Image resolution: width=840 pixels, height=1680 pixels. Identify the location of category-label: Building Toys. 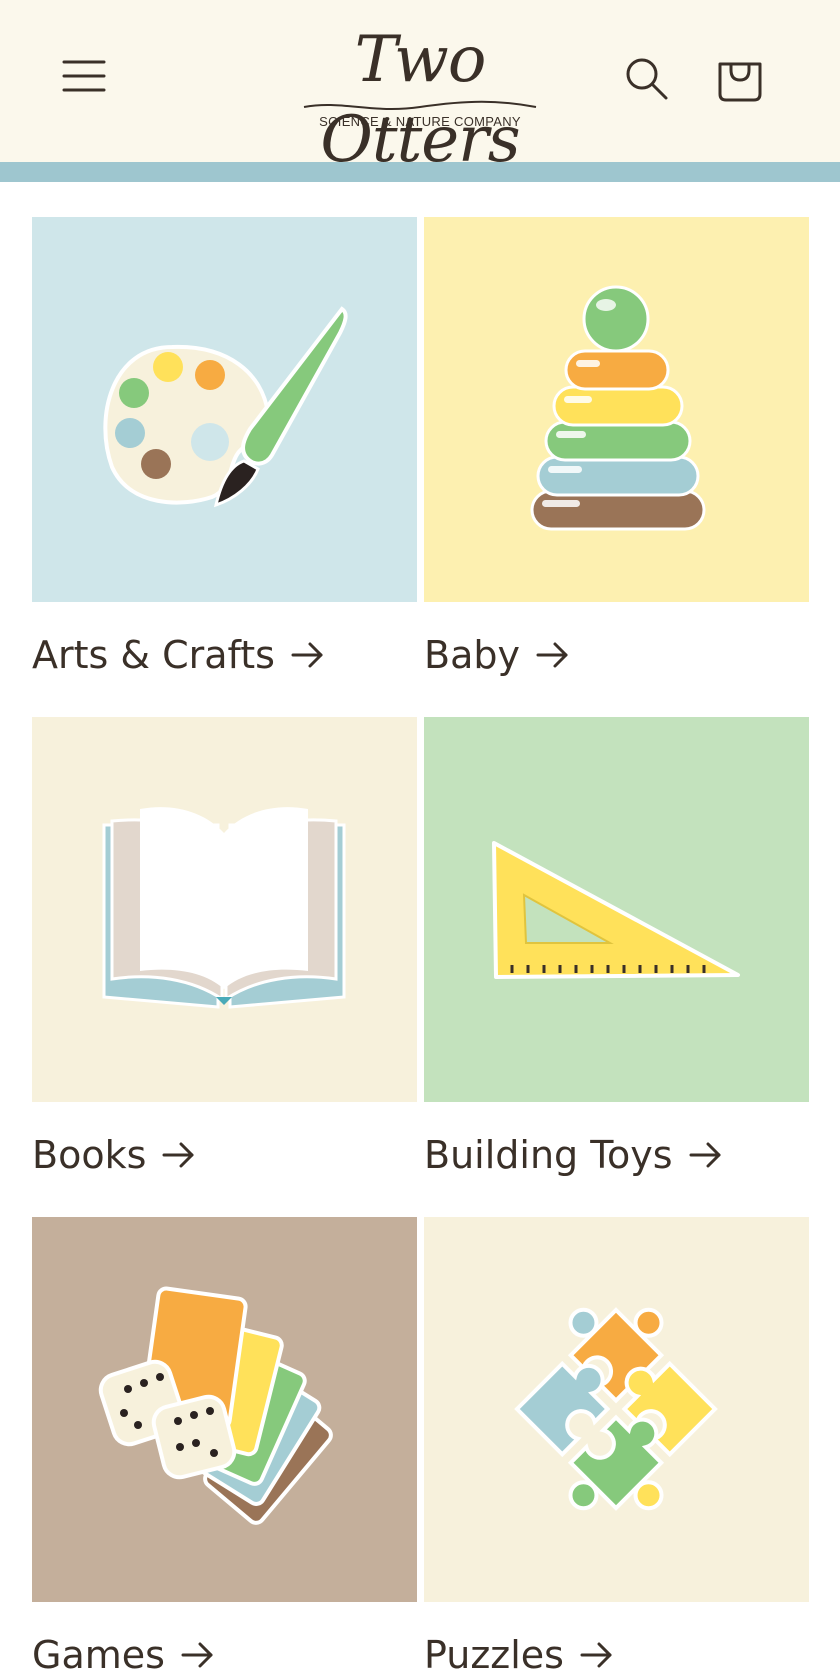
(573, 1155).